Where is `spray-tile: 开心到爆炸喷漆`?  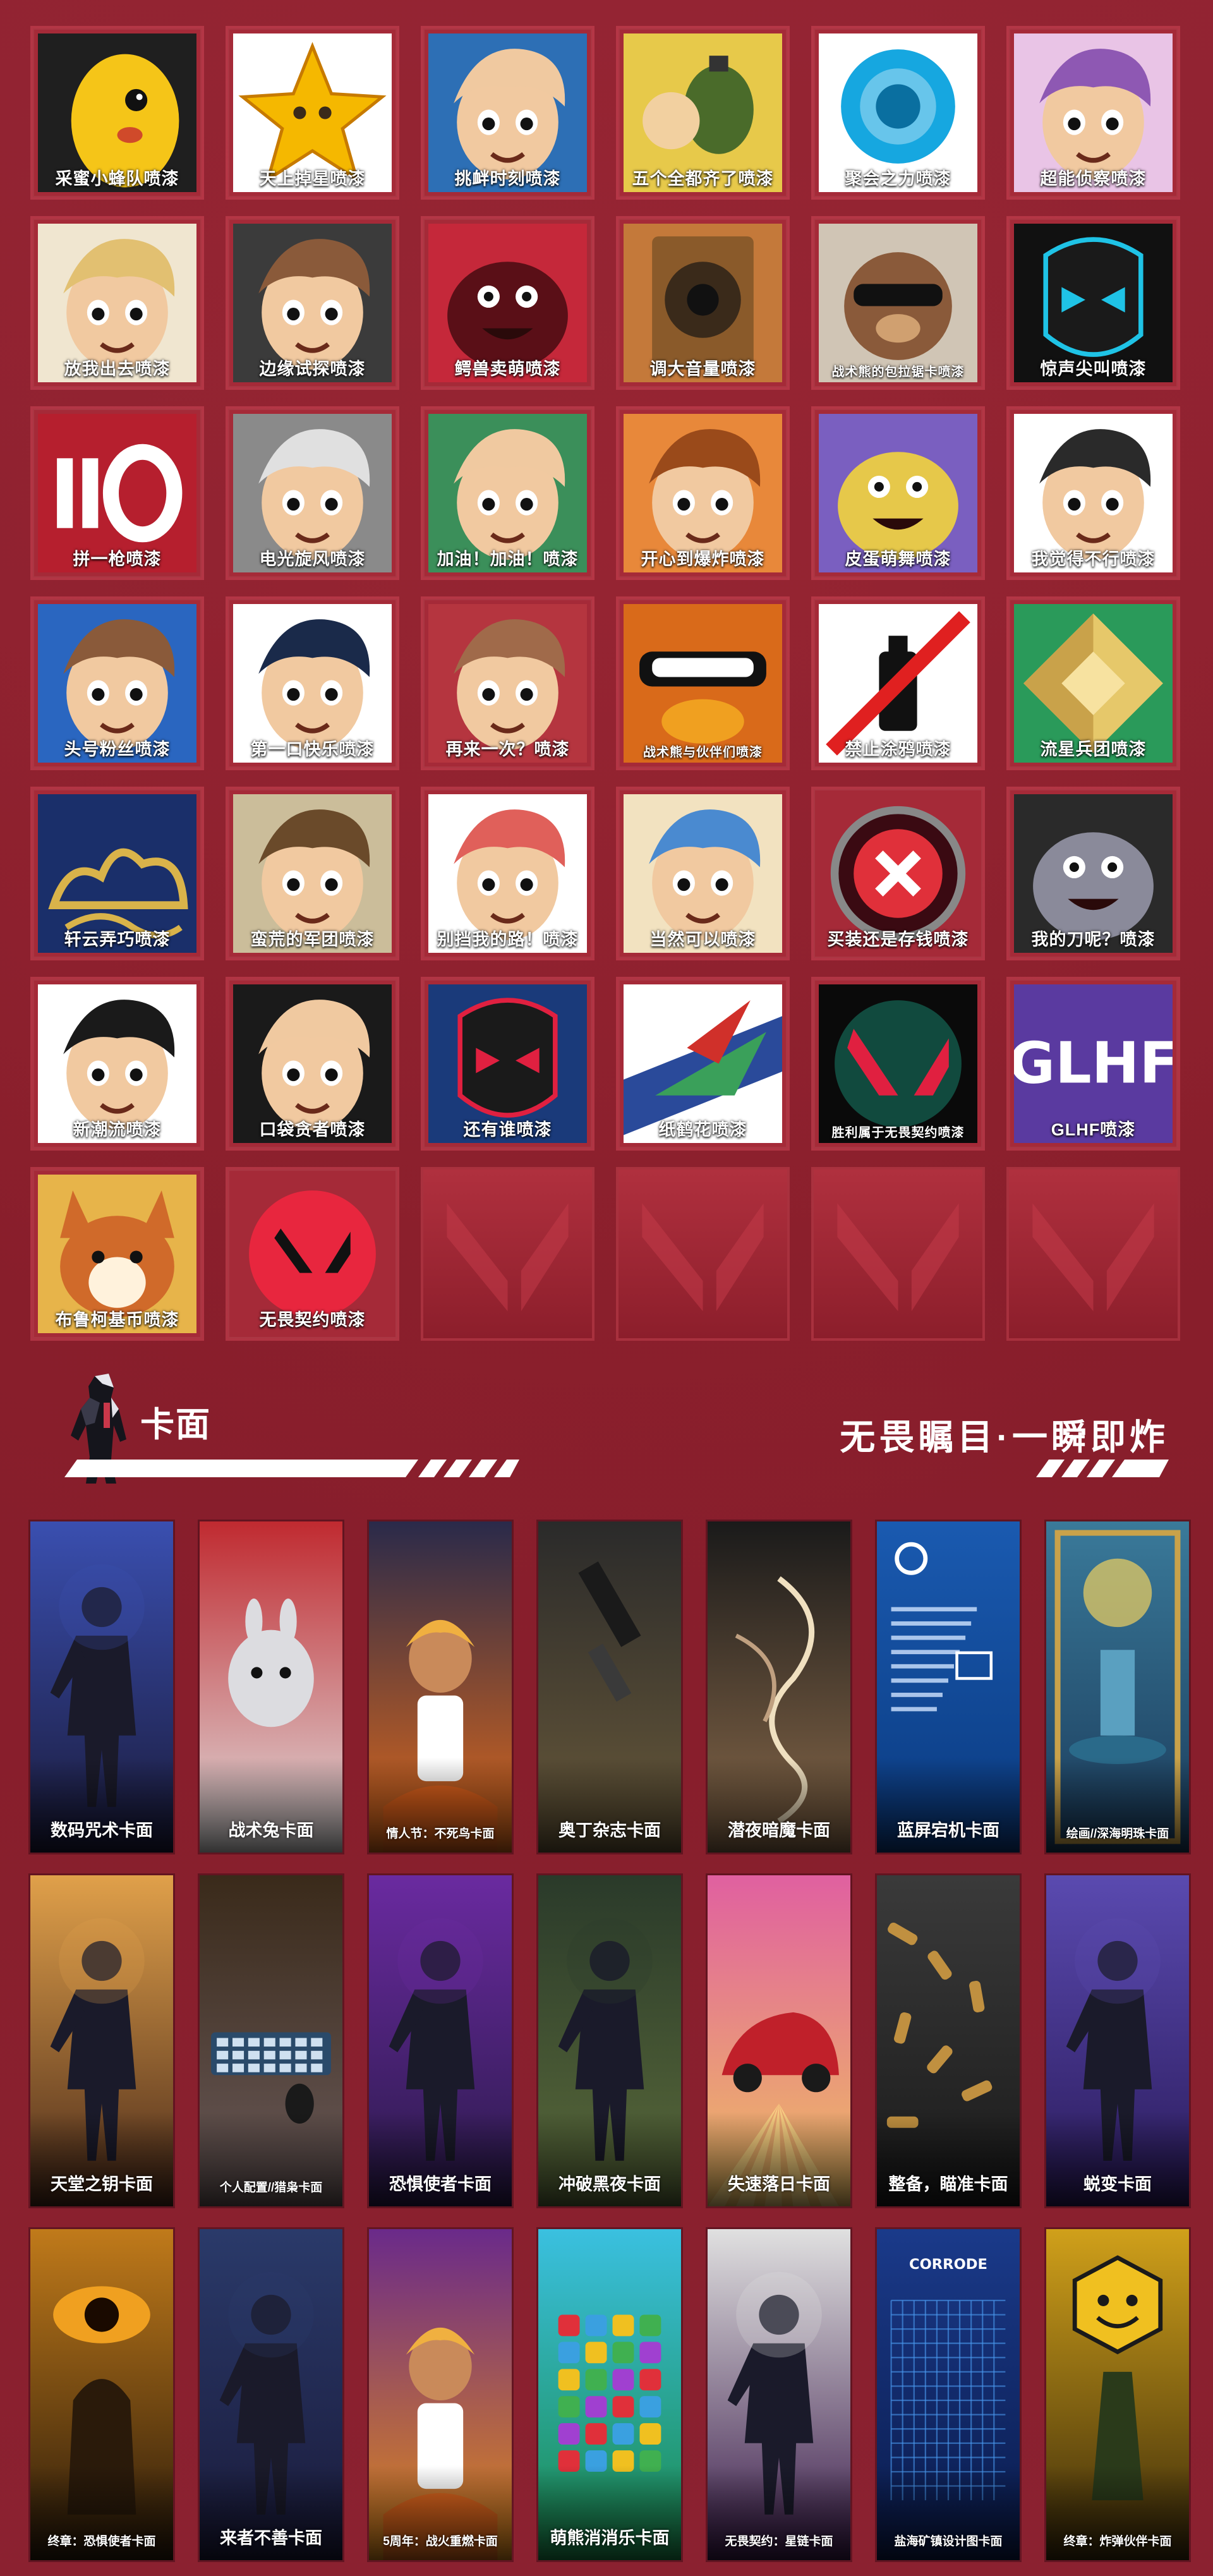
spray-tile: 开心到爆炸喷漆 is located at coordinates (703, 493).